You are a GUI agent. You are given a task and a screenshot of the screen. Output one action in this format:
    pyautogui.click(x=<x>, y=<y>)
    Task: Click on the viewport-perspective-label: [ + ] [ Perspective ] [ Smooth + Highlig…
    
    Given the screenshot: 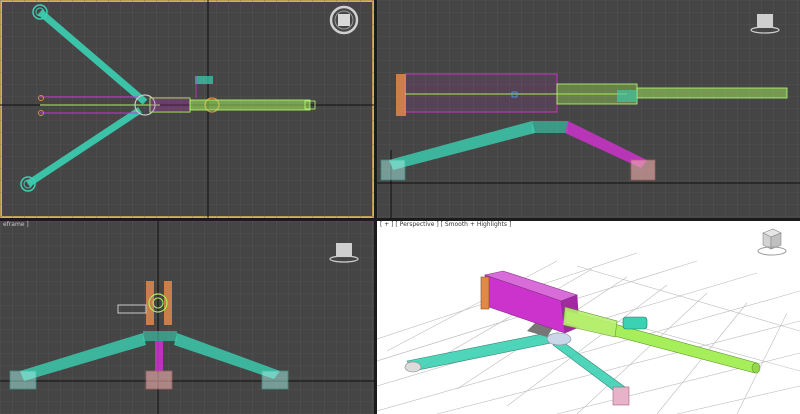 What is the action you would take?
    pyautogui.click(x=445, y=224)
    